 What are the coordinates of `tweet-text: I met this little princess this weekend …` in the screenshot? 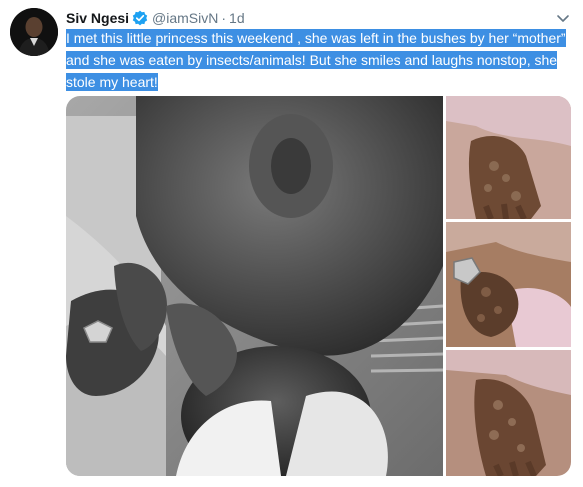 It's located at (318, 60).